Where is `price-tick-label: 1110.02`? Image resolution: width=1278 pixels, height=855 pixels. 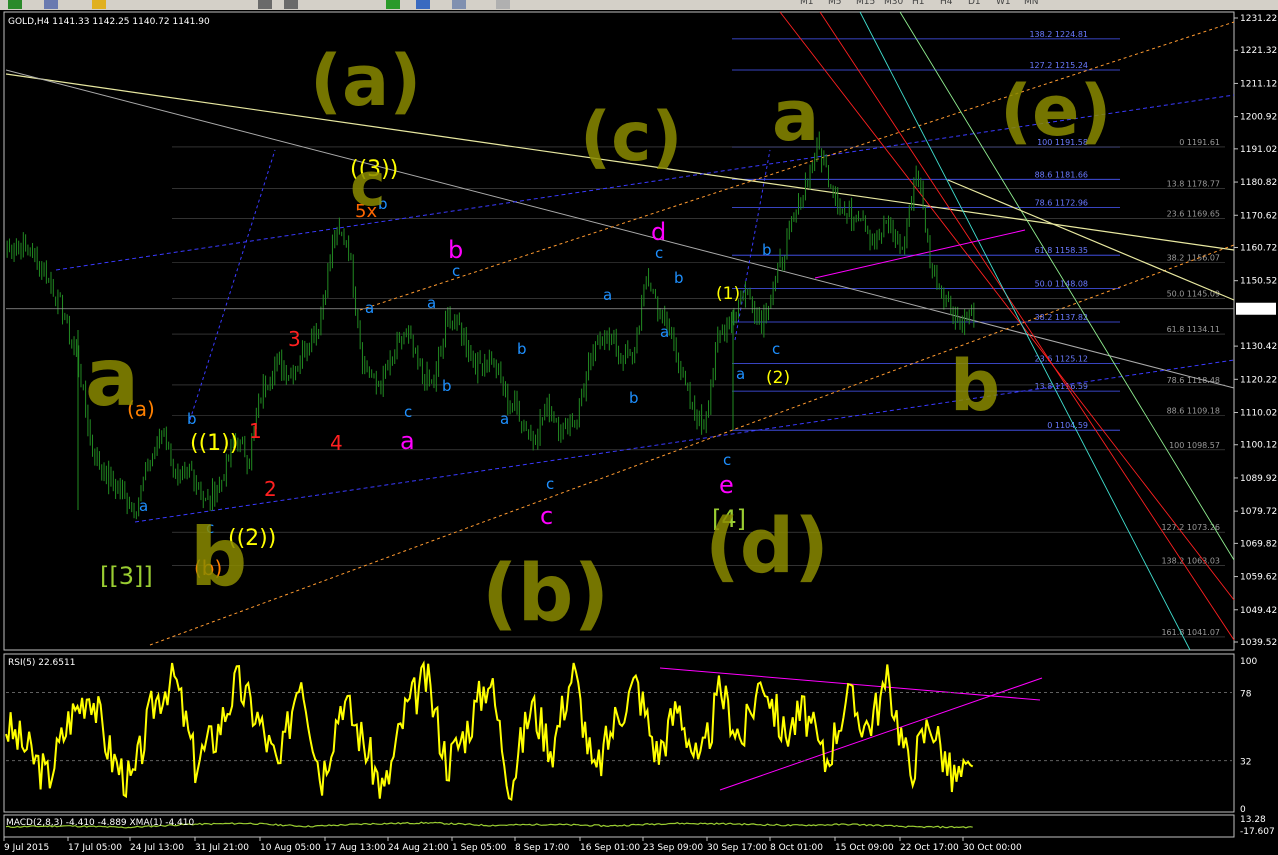
price-tick-label: 1110.02 is located at coordinates (1258, 414).